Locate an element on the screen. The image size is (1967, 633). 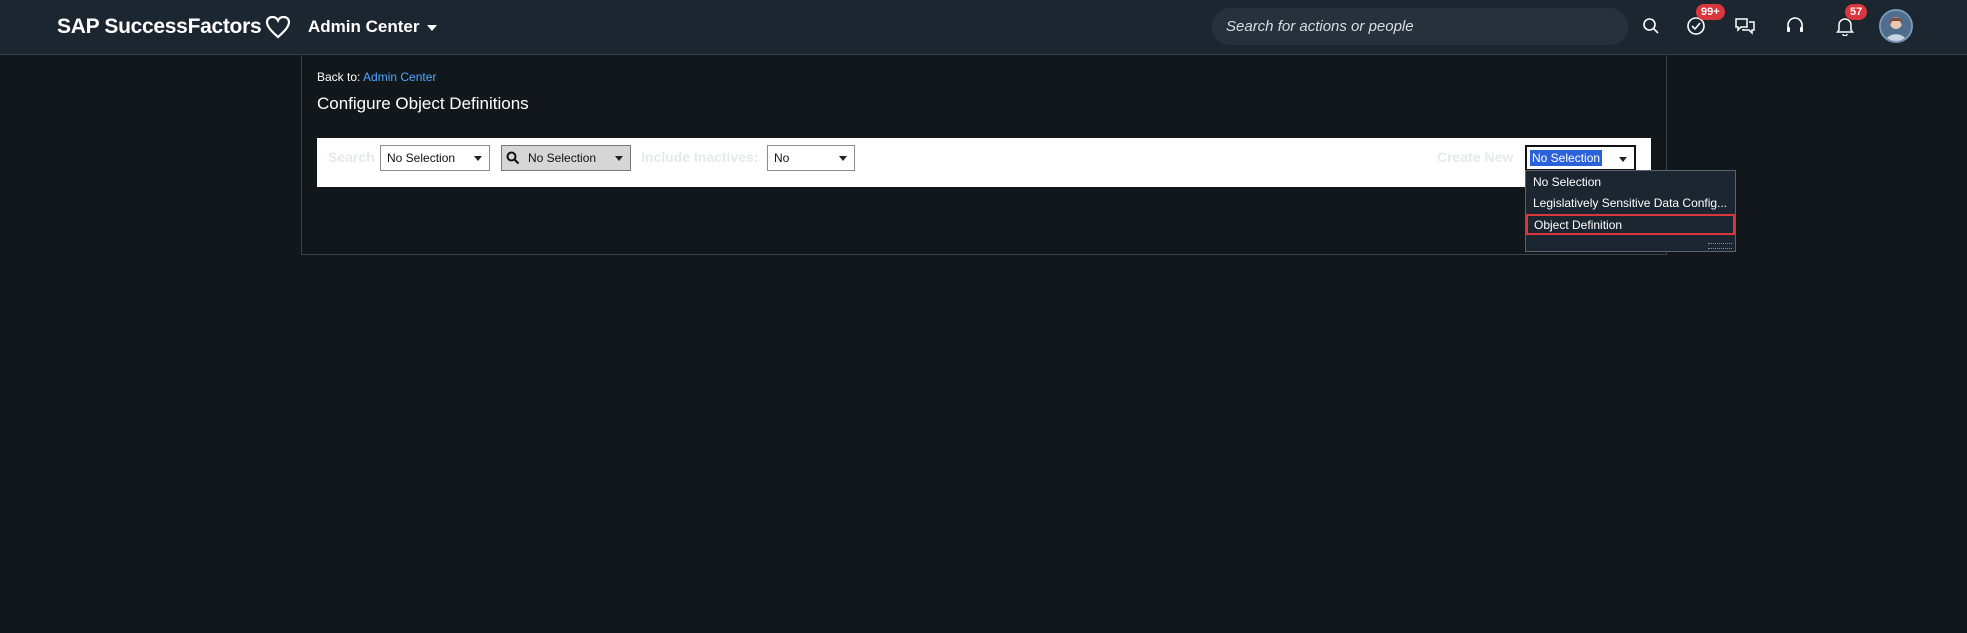
create-new-value: No Selection is located at coordinates (1566, 158).